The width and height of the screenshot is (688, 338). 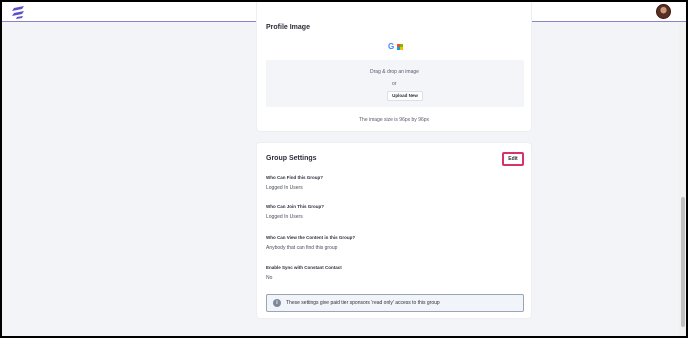 I want to click on field-value-find: Logged In Users, so click(x=284, y=188).